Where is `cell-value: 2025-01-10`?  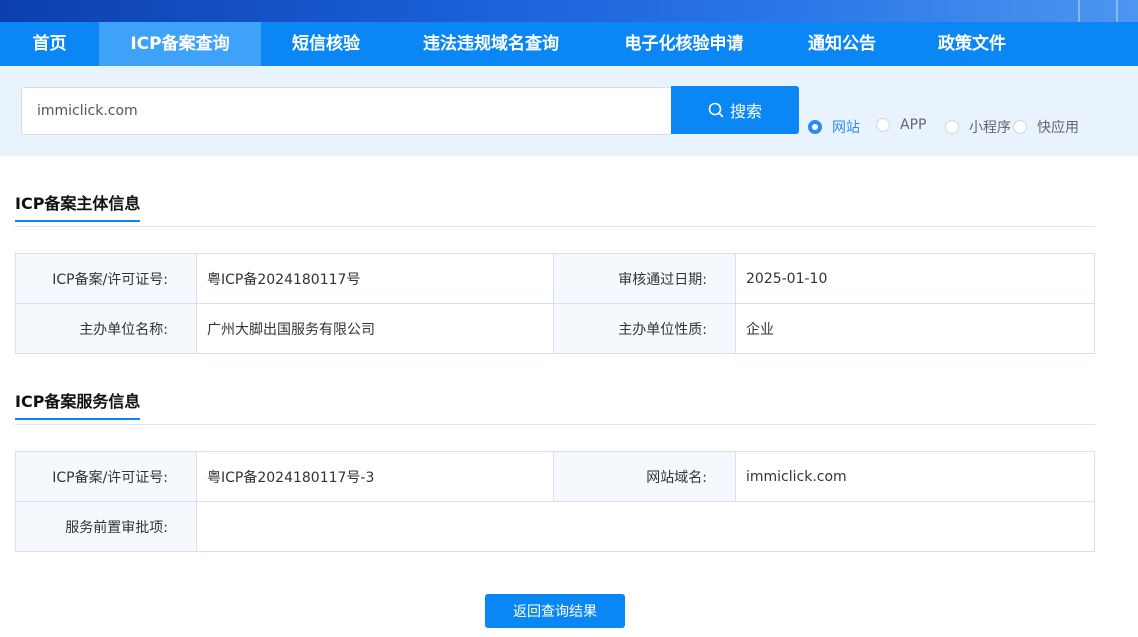 cell-value: 2025-01-10 is located at coordinates (915, 278).